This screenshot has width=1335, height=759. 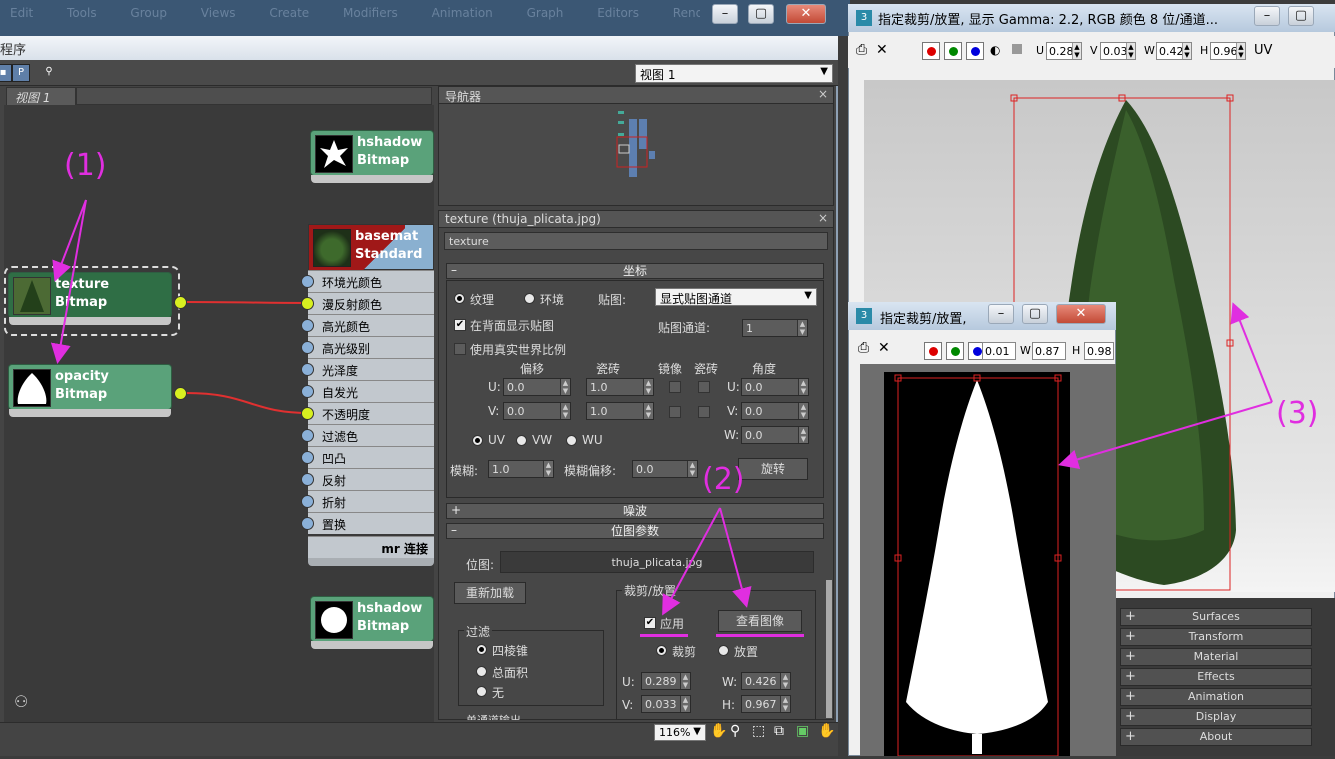 I want to click on annotation-1: (1), so click(x=85, y=165).